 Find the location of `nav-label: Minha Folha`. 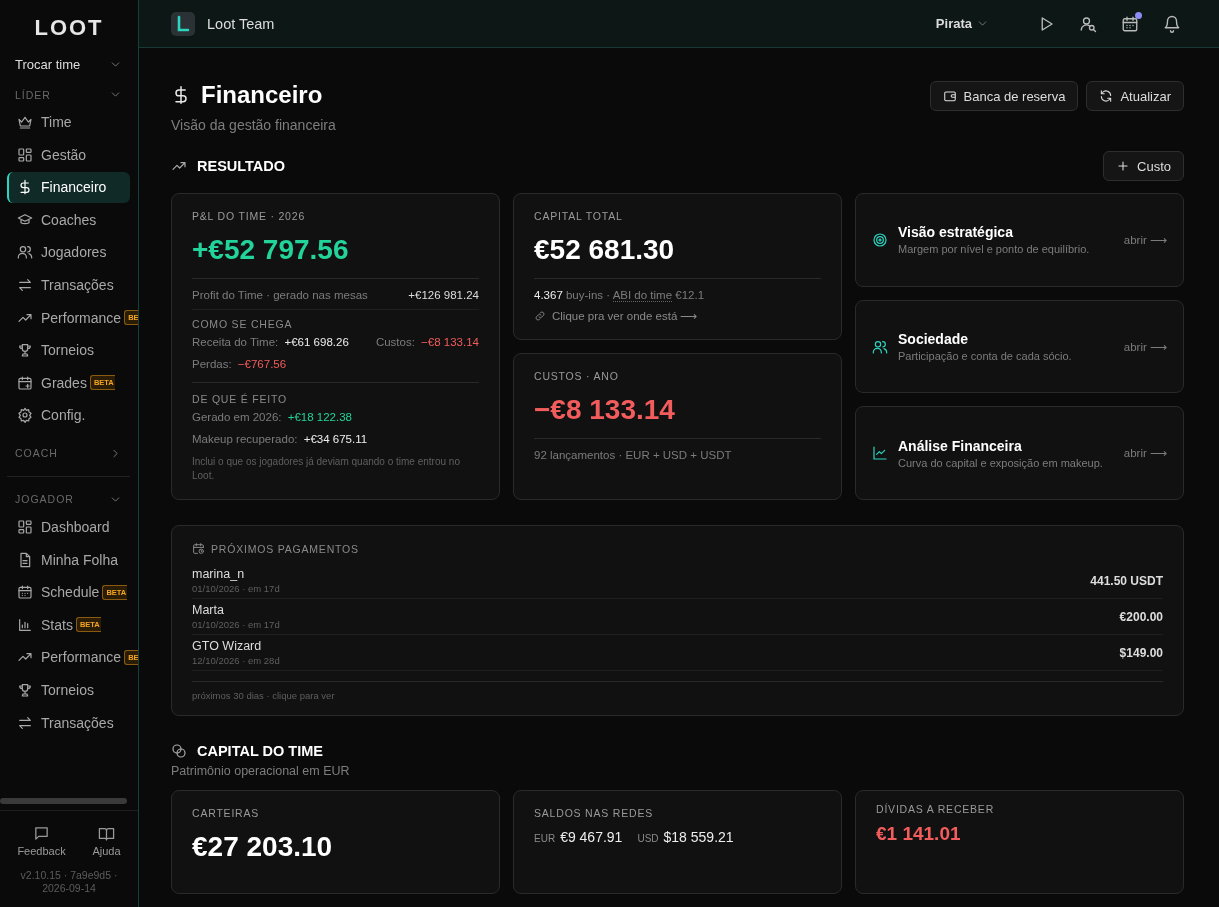

nav-label: Minha Folha is located at coordinates (80, 559).